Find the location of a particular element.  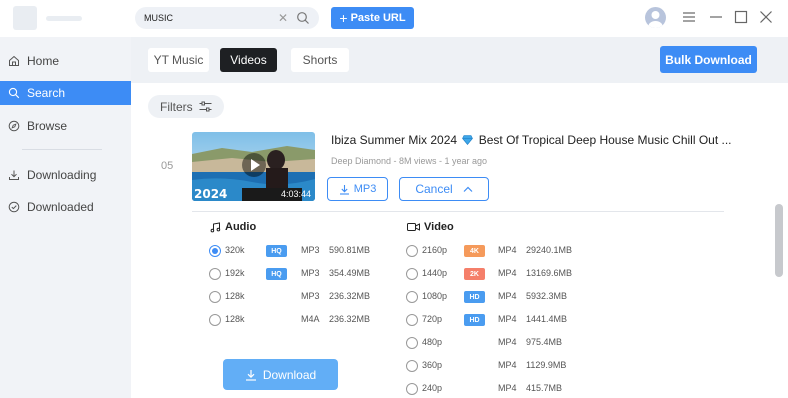

filters-button: Filters is located at coordinates (186, 106).